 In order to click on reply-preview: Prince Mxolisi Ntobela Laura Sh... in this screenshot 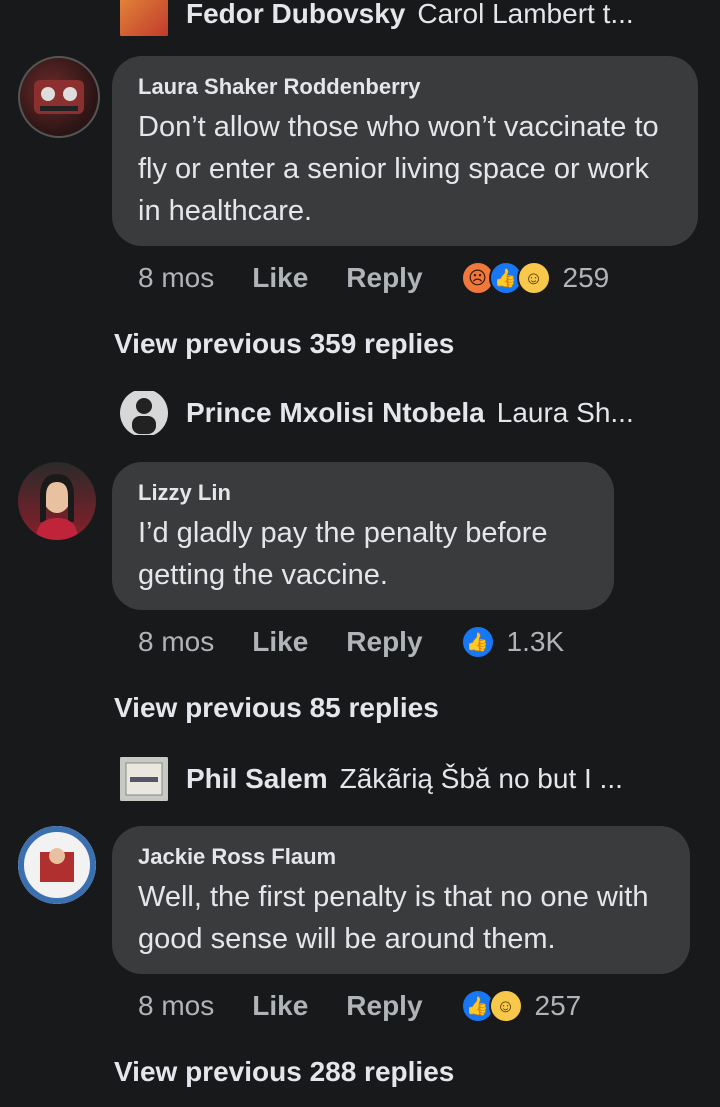, I will do `click(405, 413)`.